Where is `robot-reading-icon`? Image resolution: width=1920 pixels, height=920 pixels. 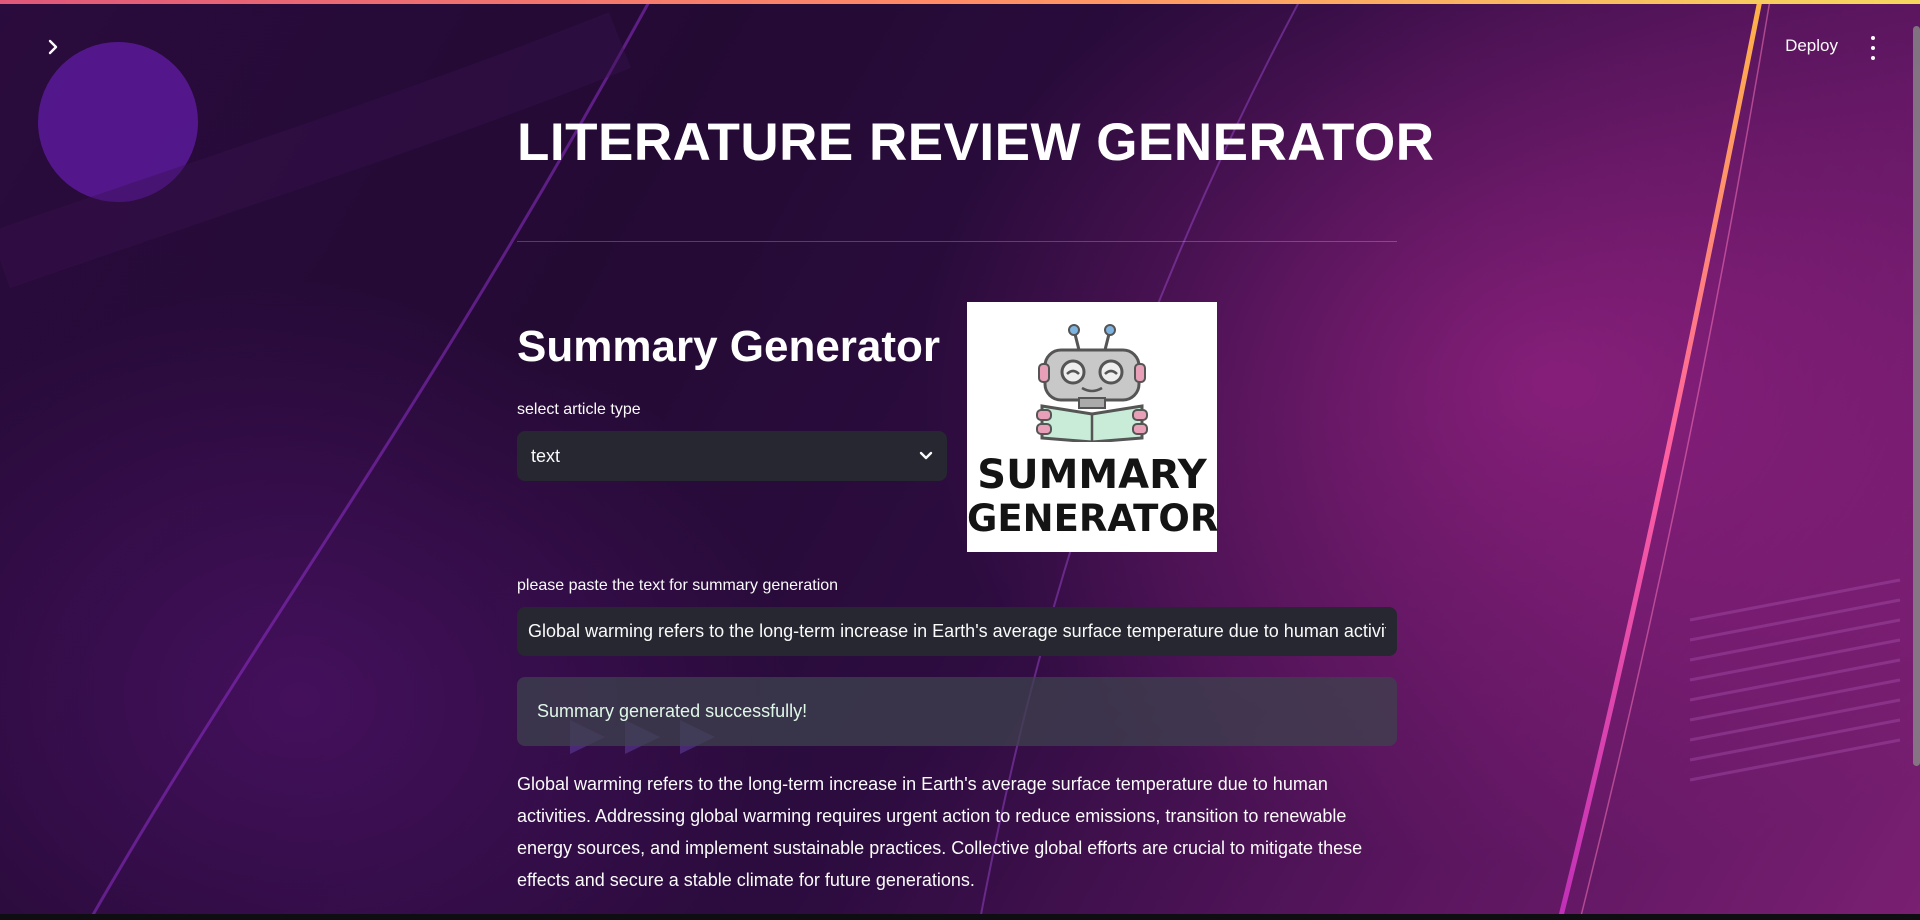
robot-reading-icon is located at coordinates (1092, 383).